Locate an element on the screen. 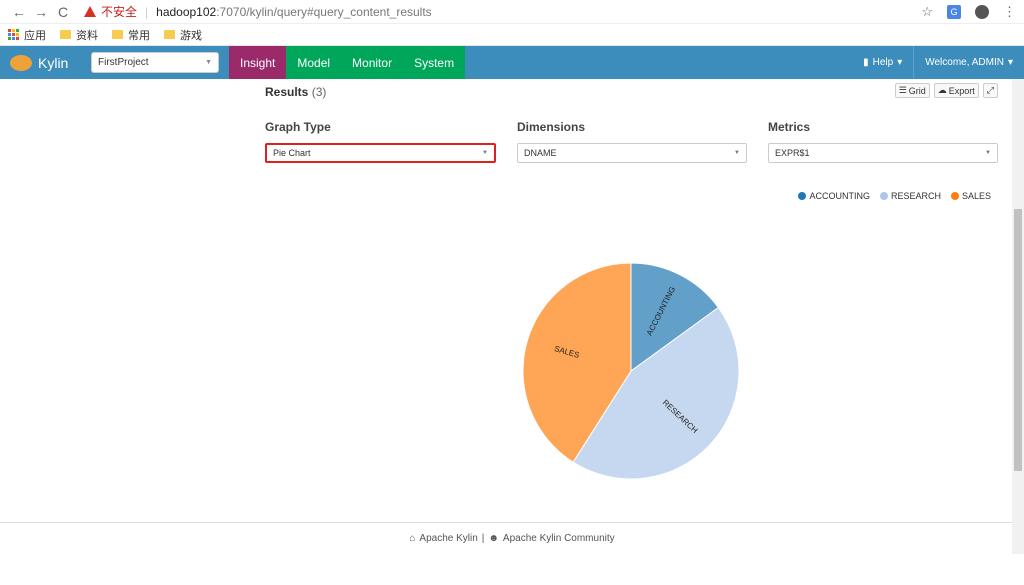 The height and width of the screenshot is (585, 1024). tab-monitor: Monitor is located at coordinates (372, 62).